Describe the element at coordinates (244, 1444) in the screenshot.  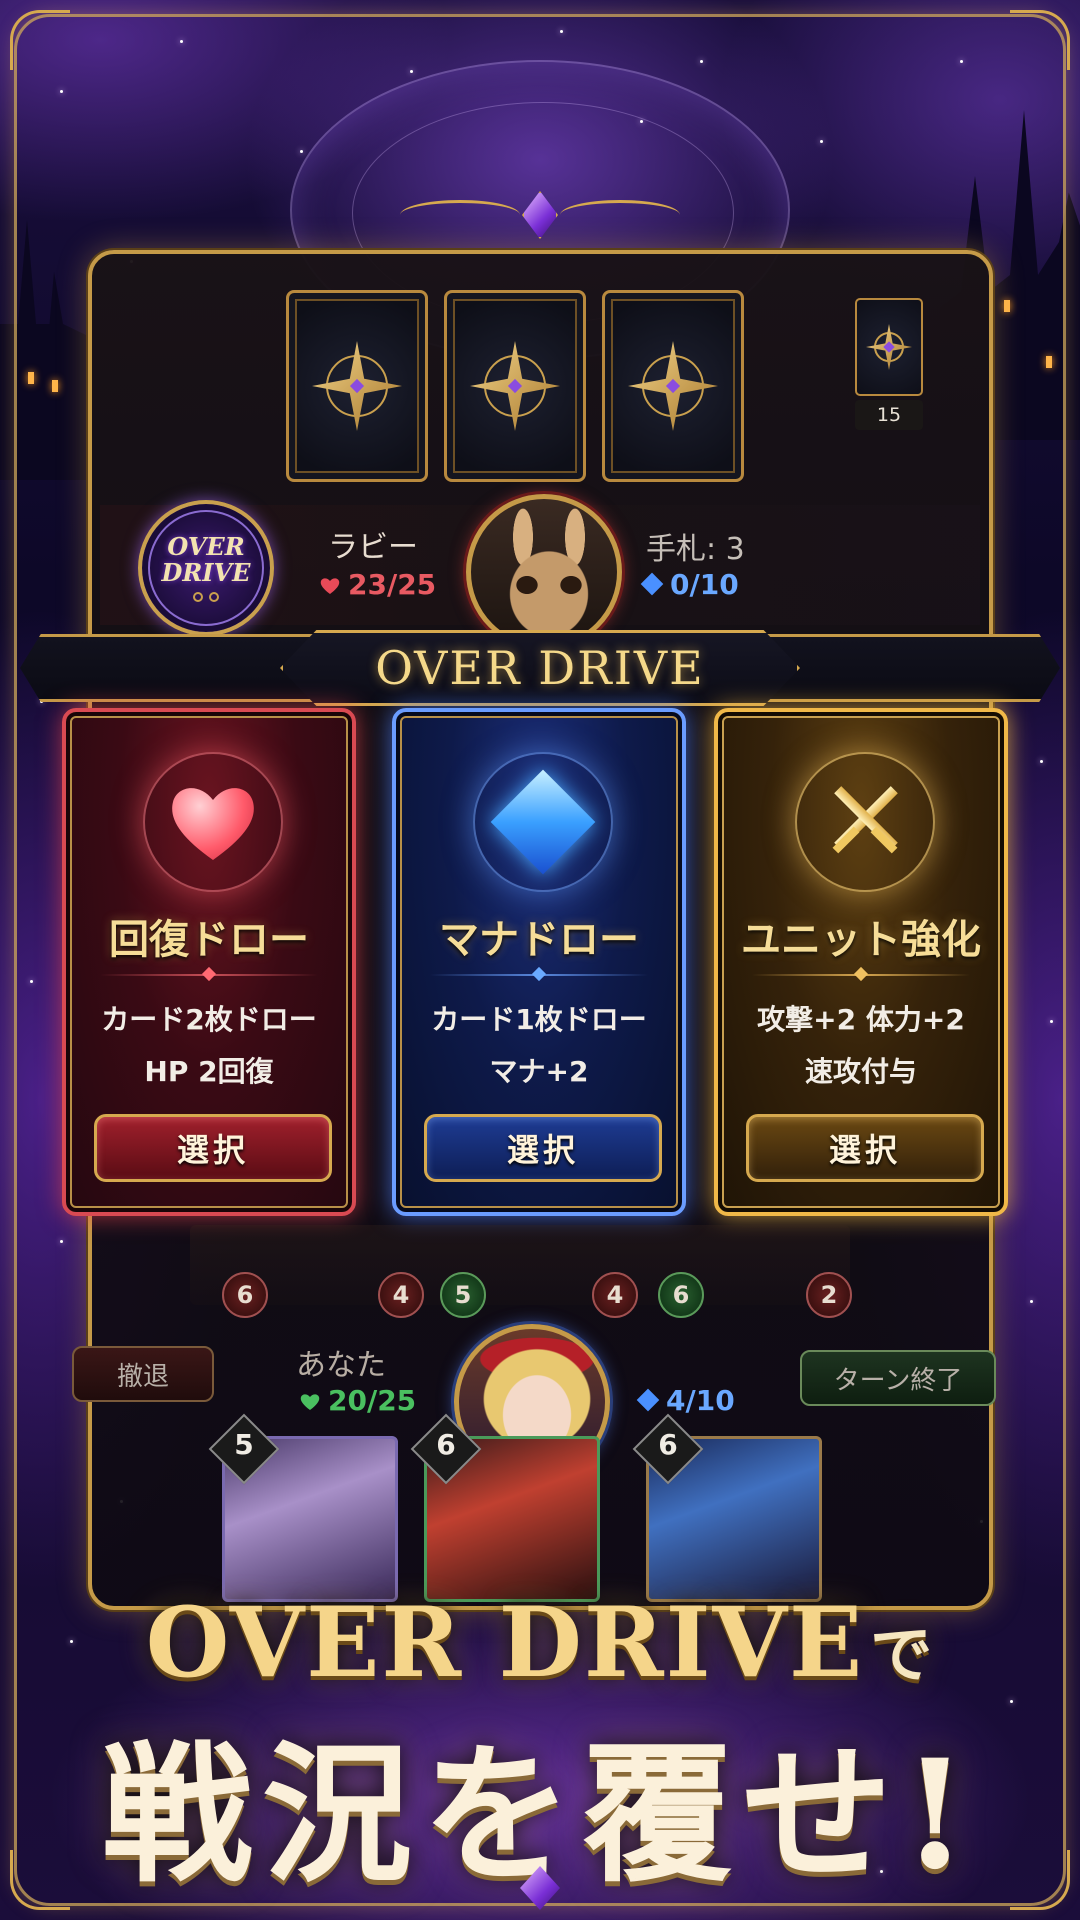
I see `card-cost: 5` at that location.